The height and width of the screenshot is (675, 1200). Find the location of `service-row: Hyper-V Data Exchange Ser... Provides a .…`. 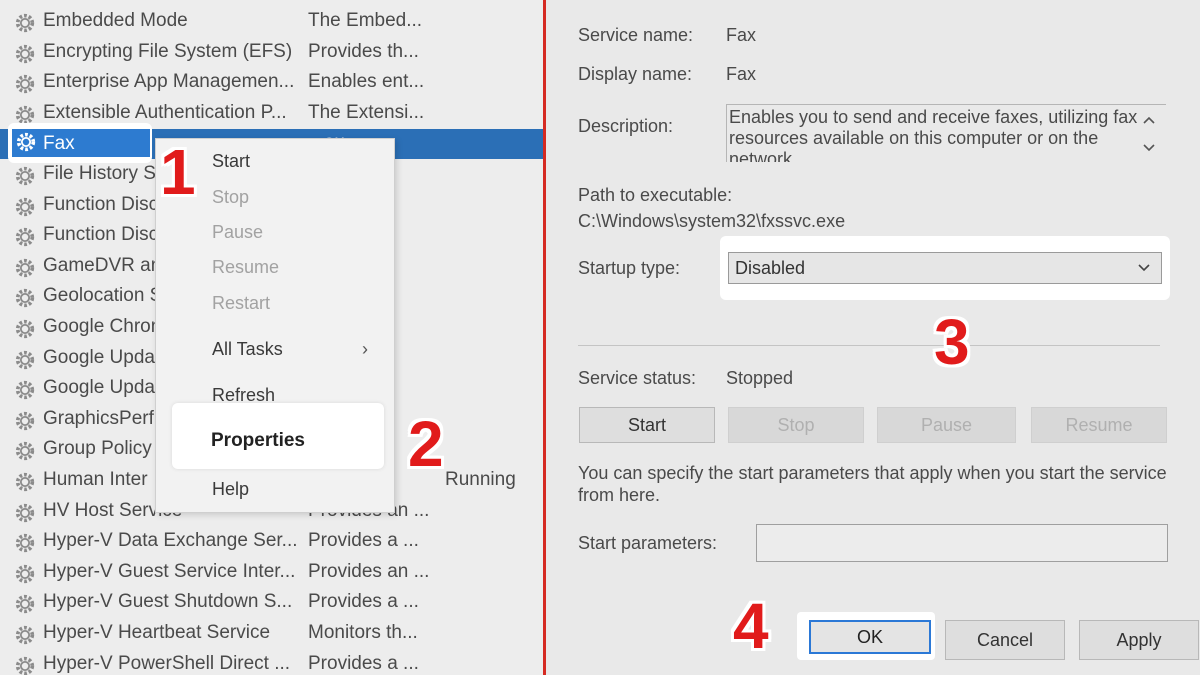

service-row: Hyper-V Data Exchange Ser... Provides a .… is located at coordinates (271, 542).